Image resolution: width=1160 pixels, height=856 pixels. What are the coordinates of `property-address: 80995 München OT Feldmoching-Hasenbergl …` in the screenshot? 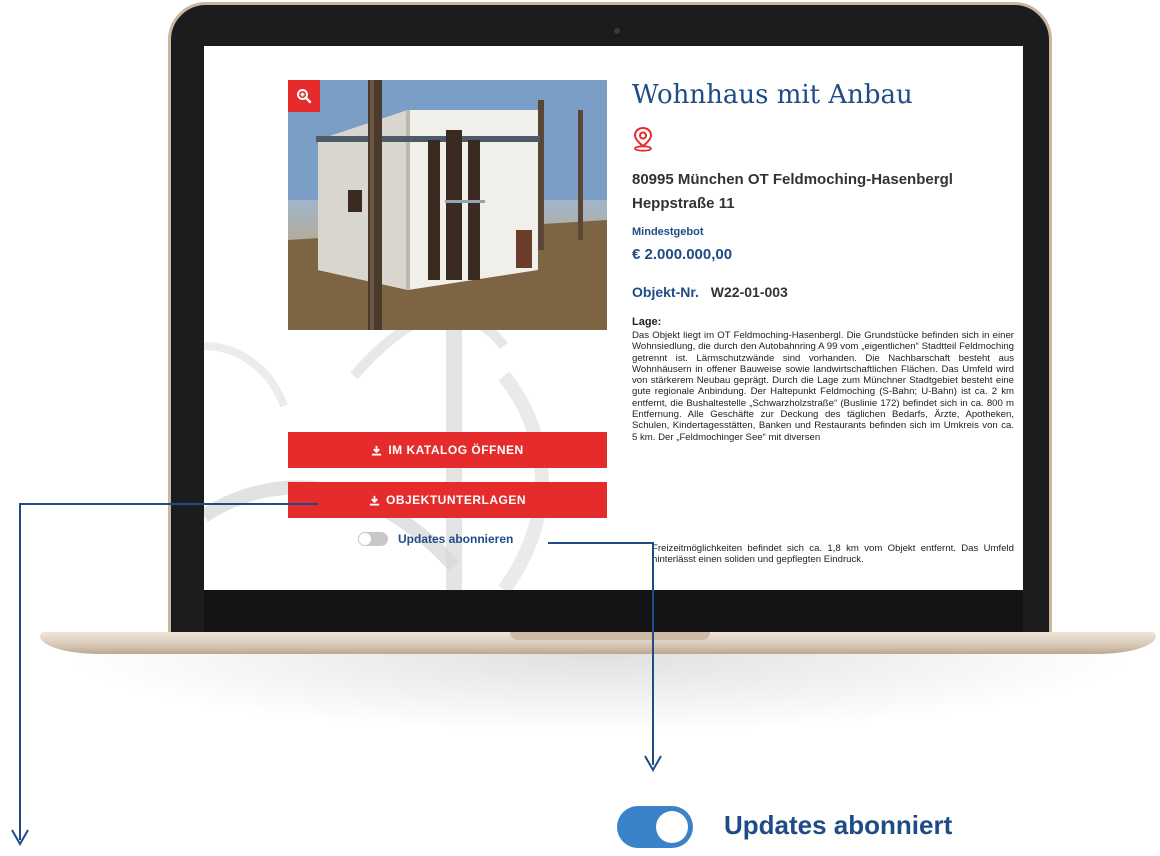 It's located at (792, 192).